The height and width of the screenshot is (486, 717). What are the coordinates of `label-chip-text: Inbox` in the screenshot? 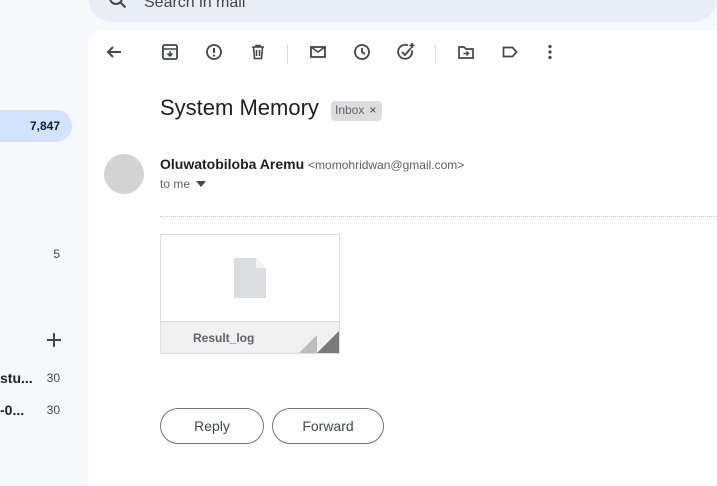 It's located at (350, 110).